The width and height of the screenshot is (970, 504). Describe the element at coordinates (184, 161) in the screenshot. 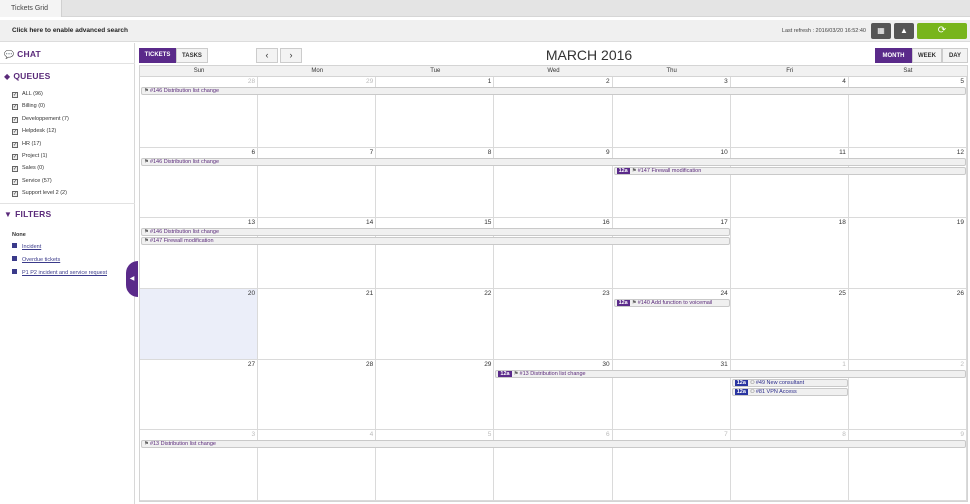

I see `event-label: #146 Distribution list change` at that location.